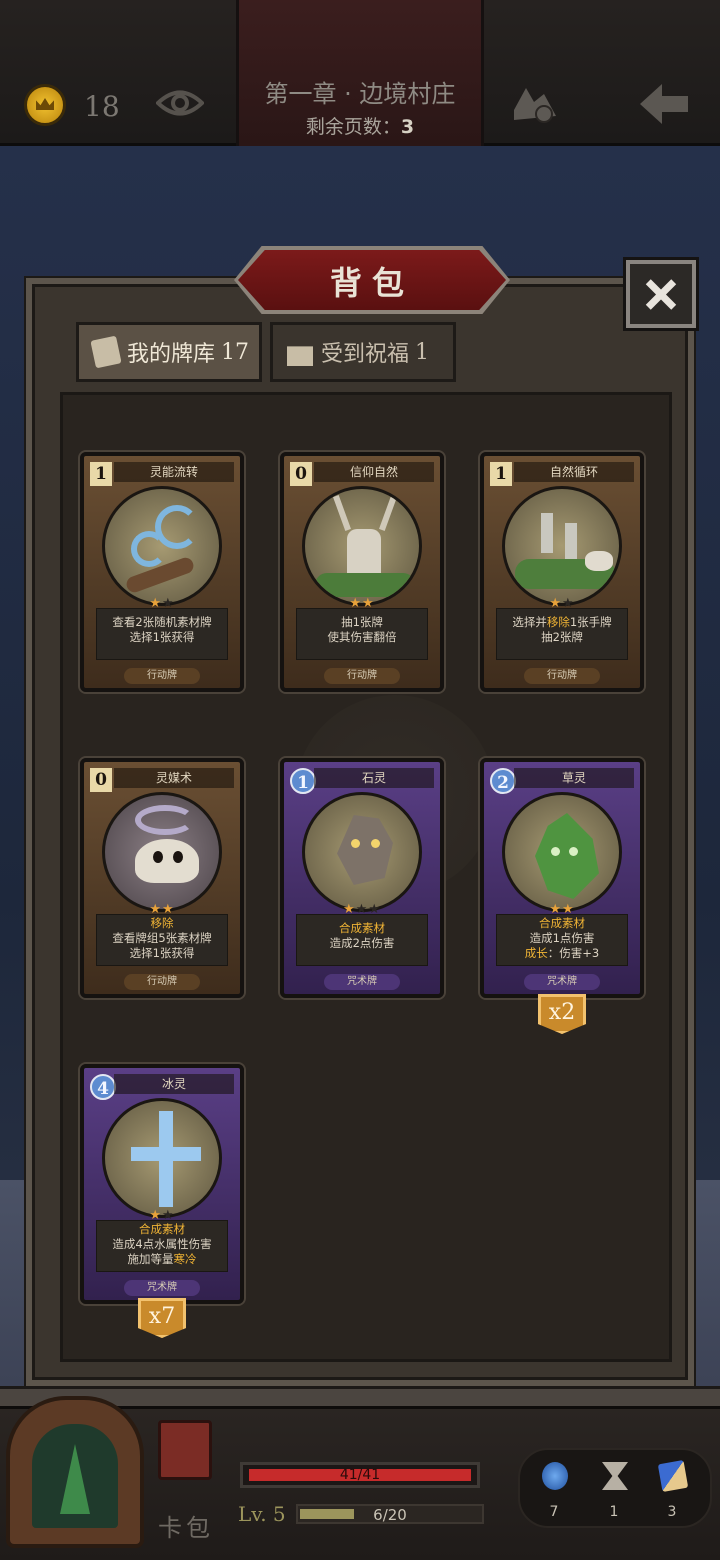 This screenshot has width=720, height=1560. What do you see at coordinates (103, 1087) in the screenshot?
I see `card-cost: 4` at bounding box center [103, 1087].